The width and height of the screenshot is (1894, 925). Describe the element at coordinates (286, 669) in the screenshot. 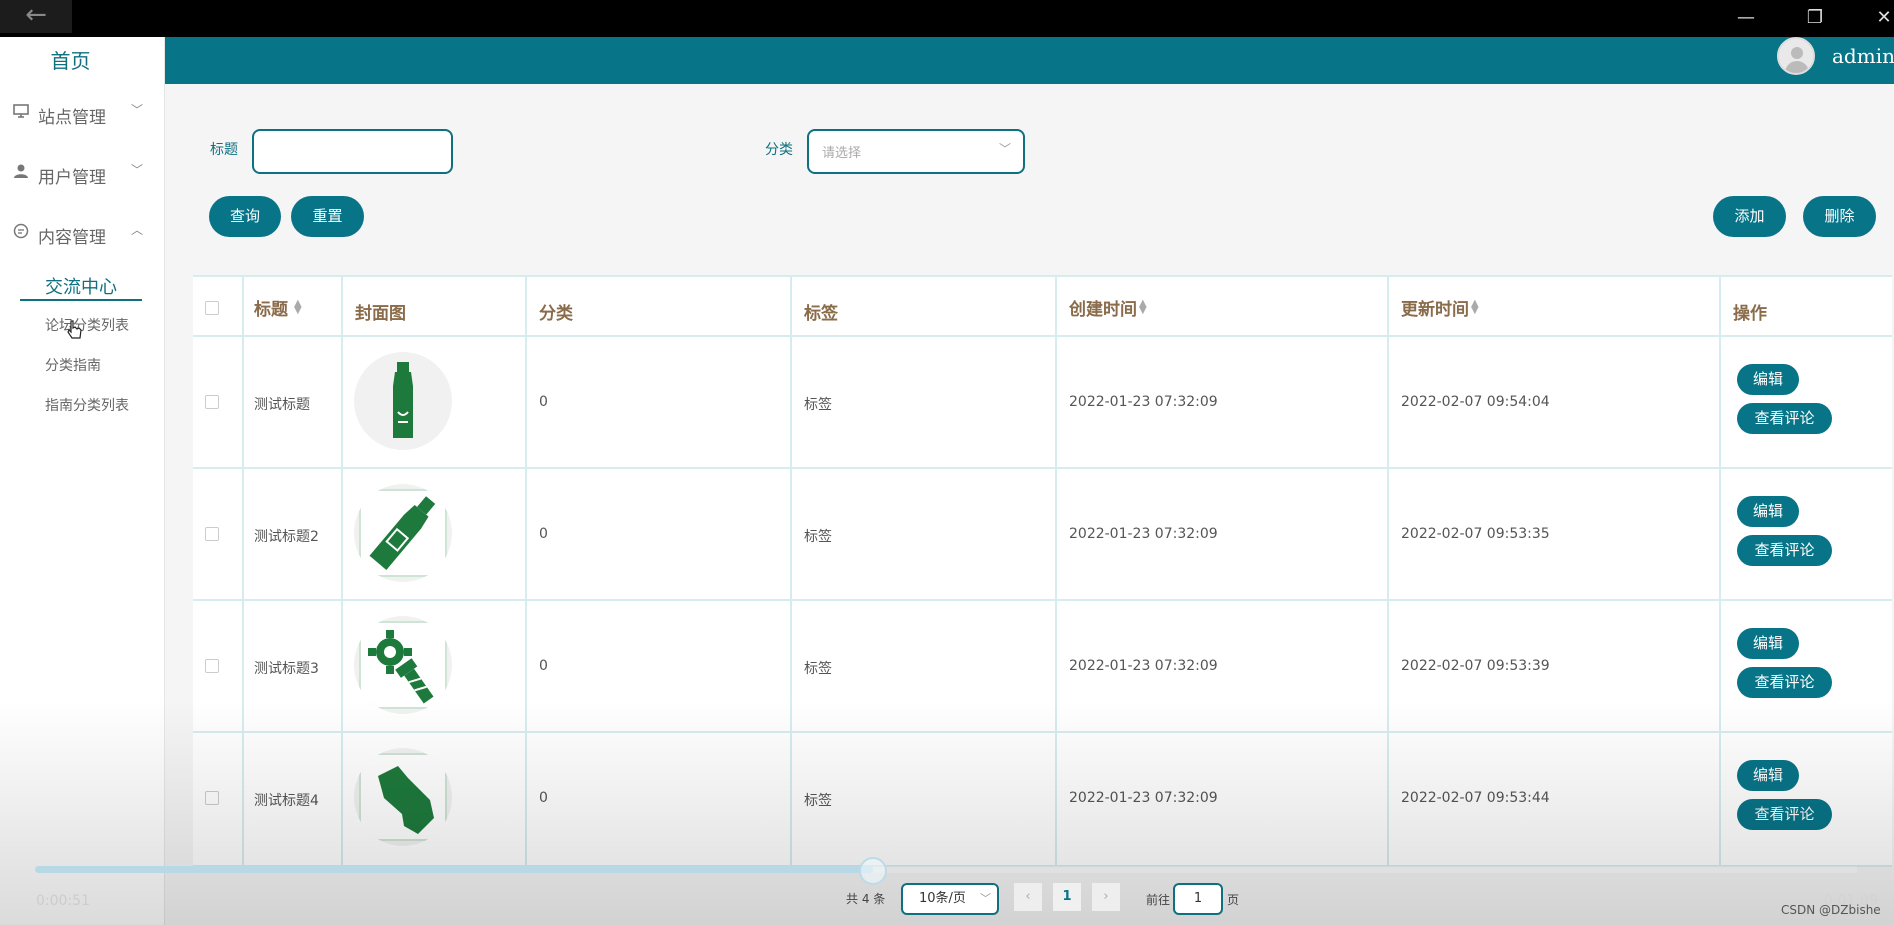

I see `row-title: 测试标题3` at that location.